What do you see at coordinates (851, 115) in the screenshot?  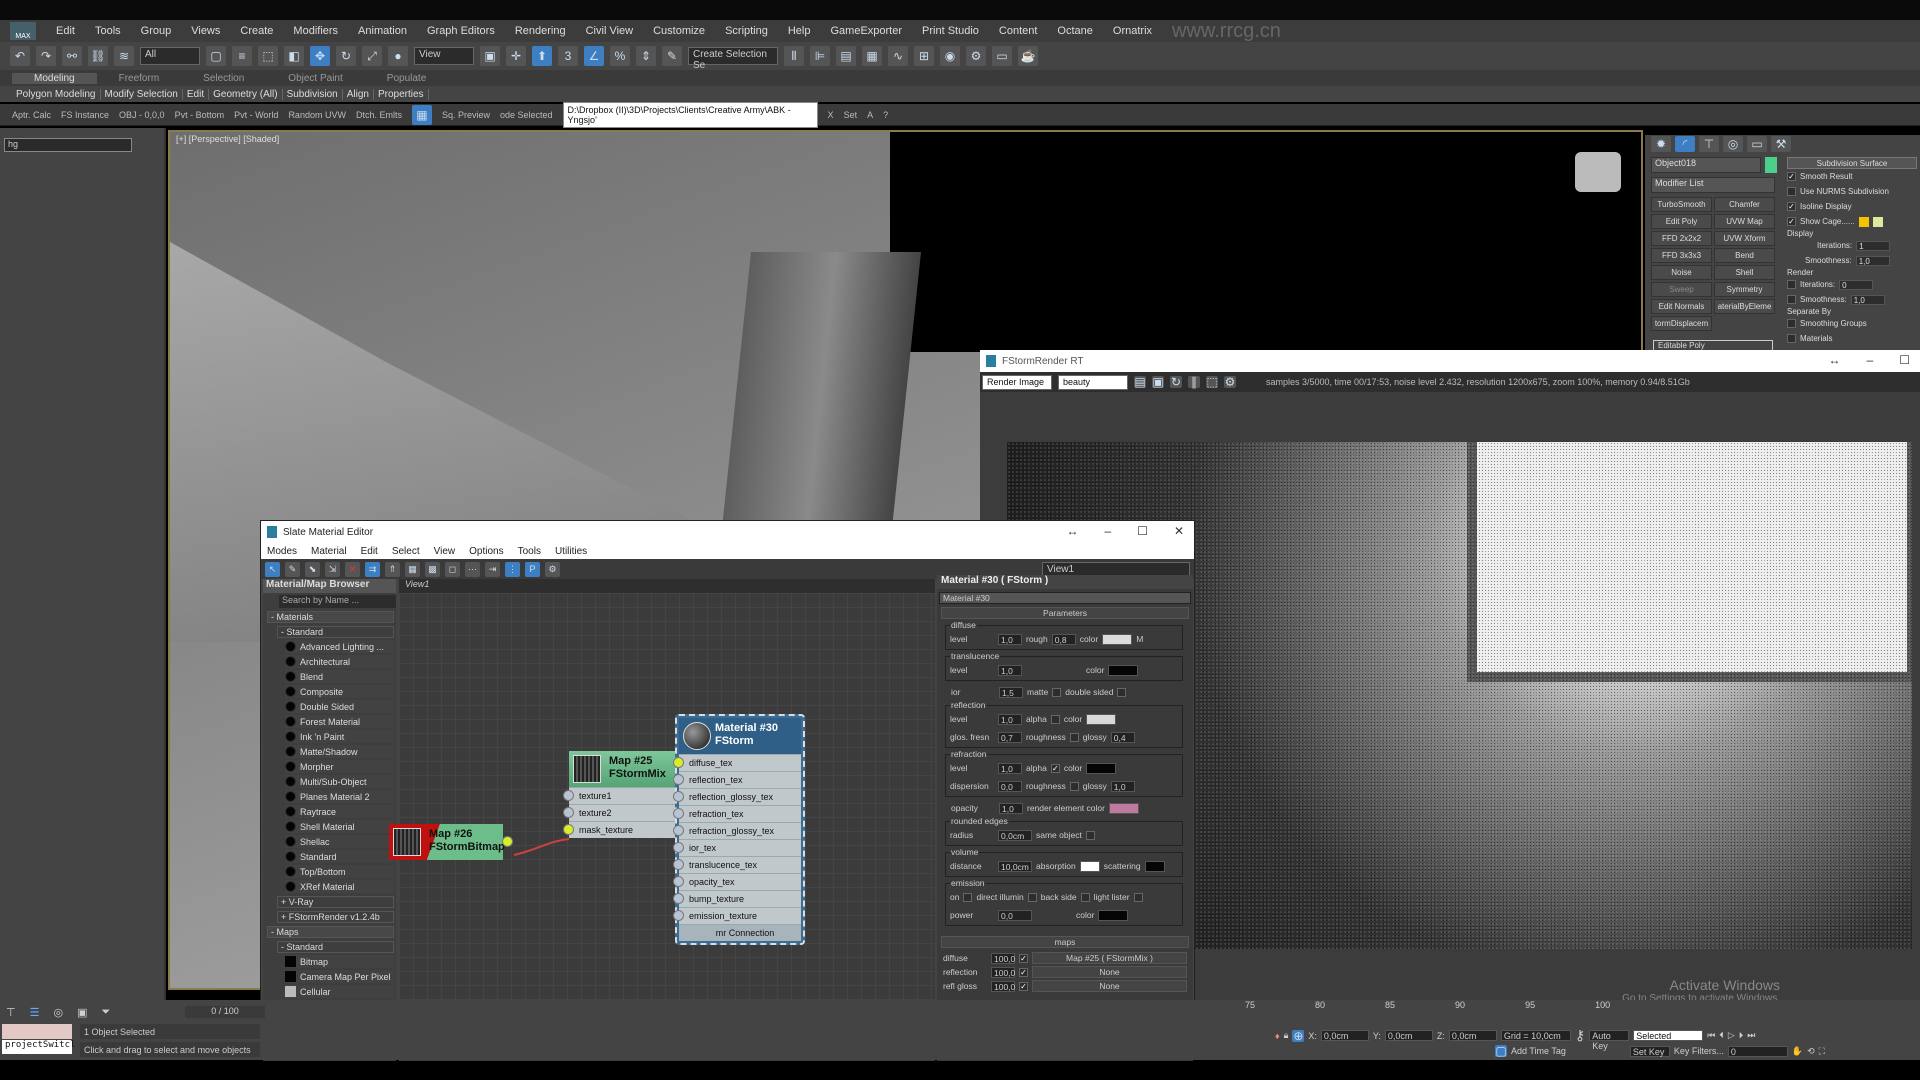 I see `path-set-button: Set` at bounding box center [851, 115].